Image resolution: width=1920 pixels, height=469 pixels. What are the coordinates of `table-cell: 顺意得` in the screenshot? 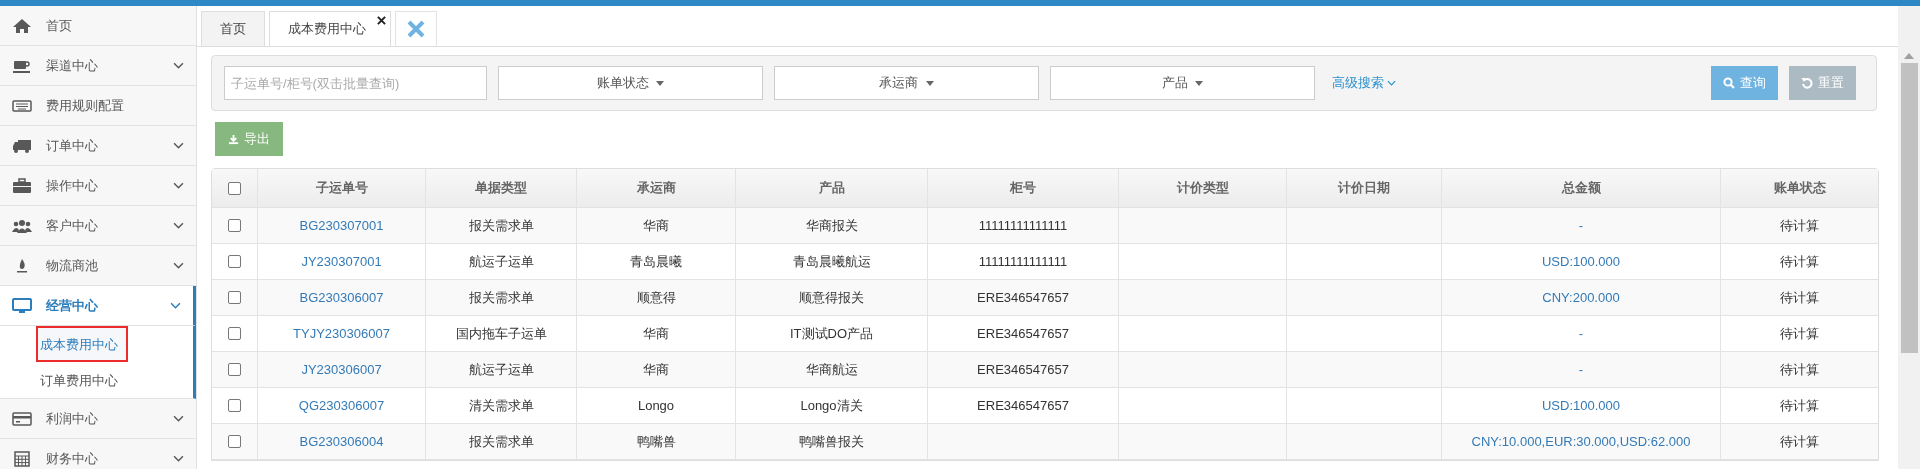 It's located at (656, 297).